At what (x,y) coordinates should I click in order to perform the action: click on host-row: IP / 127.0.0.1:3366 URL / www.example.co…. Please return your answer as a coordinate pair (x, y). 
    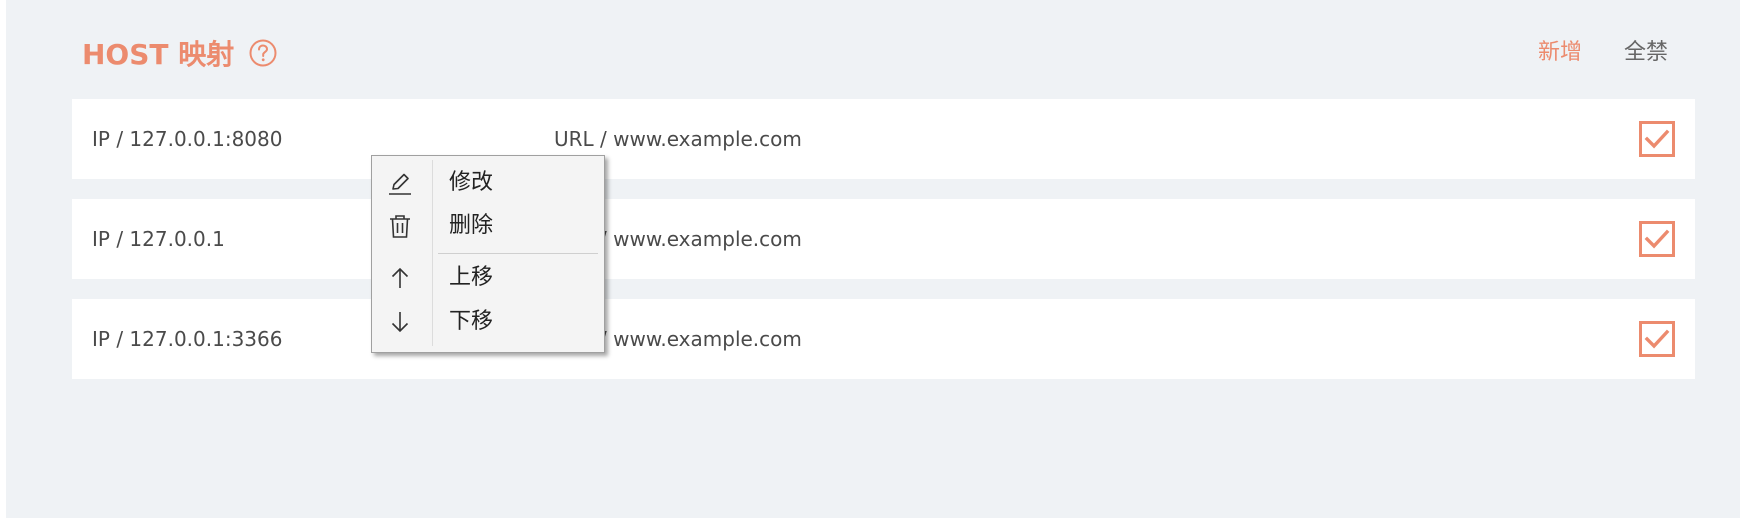
    Looking at the image, I should click on (883, 339).